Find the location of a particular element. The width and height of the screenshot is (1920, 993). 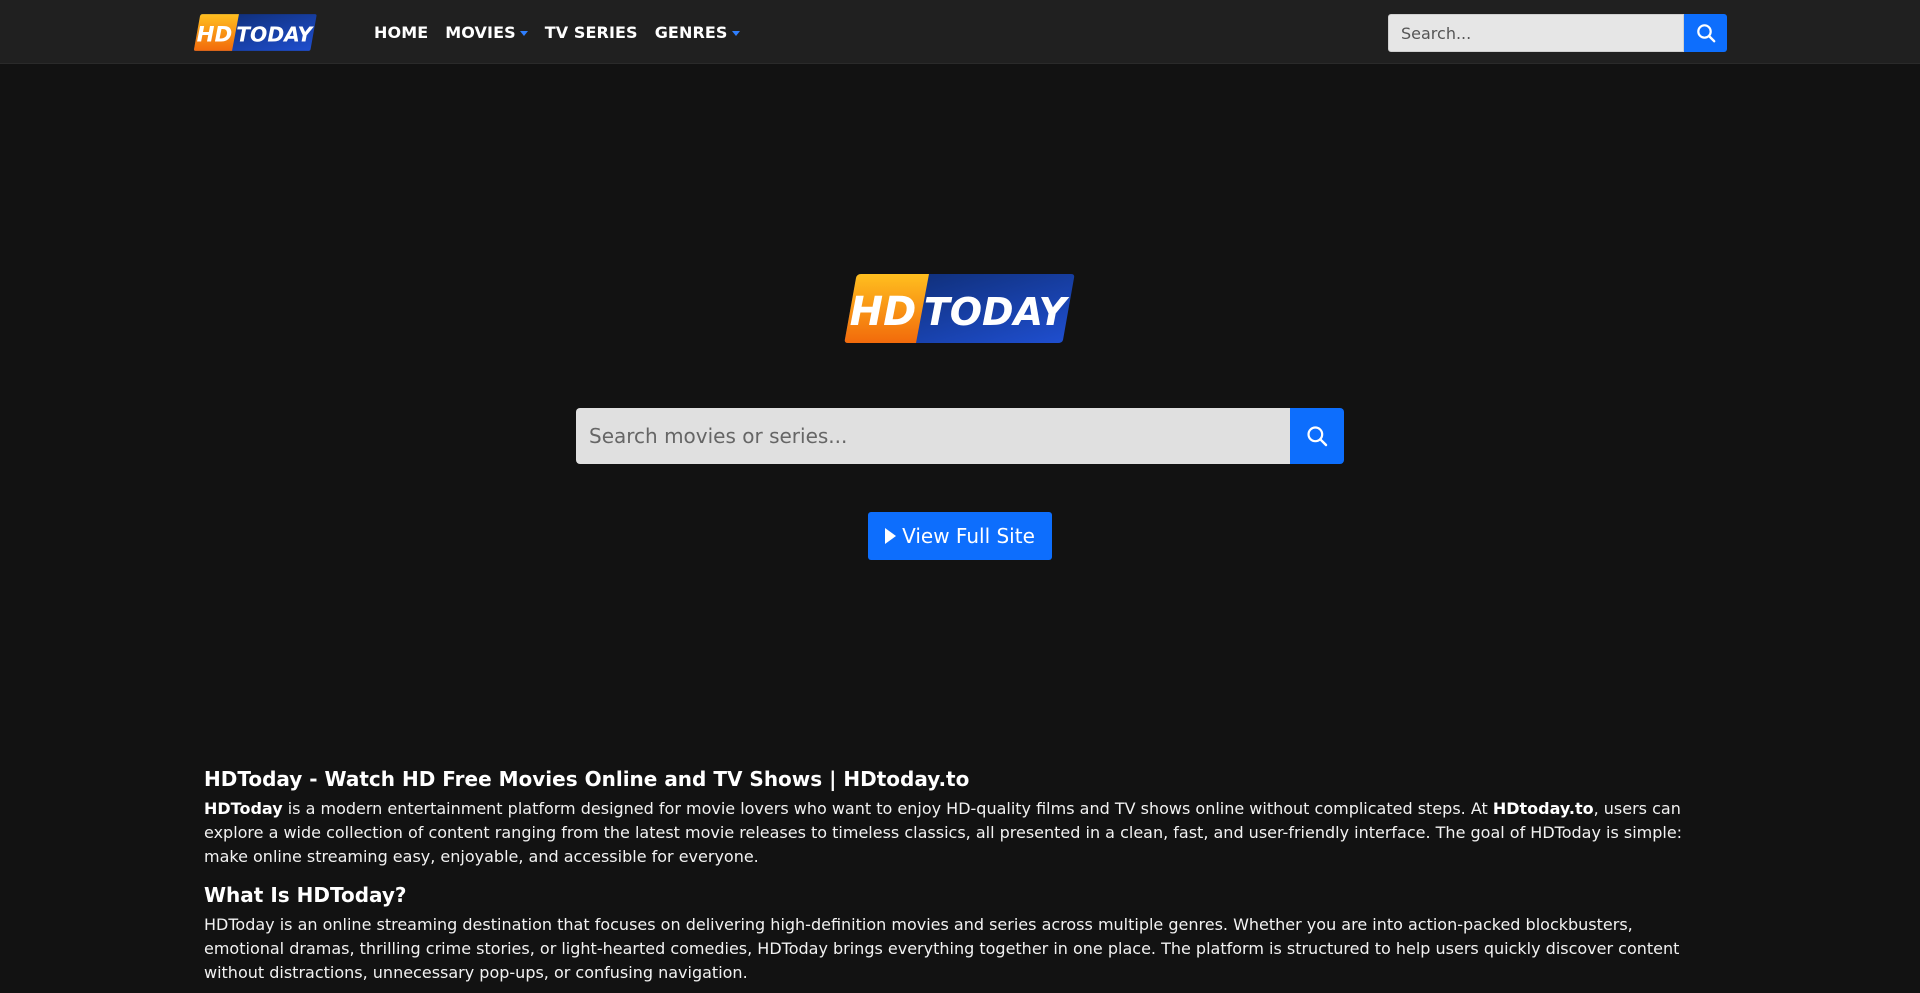

site-logo: HD TODAY is located at coordinates (255, 32).